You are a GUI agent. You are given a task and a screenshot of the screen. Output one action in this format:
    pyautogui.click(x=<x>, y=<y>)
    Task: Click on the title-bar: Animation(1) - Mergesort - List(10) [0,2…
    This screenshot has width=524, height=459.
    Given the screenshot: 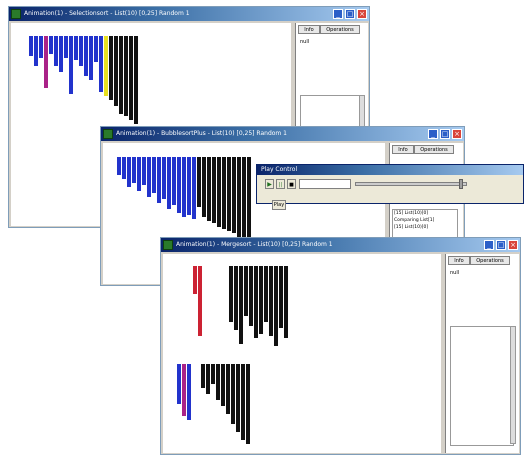 What is the action you would take?
    pyautogui.click(x=340, y=245)
    